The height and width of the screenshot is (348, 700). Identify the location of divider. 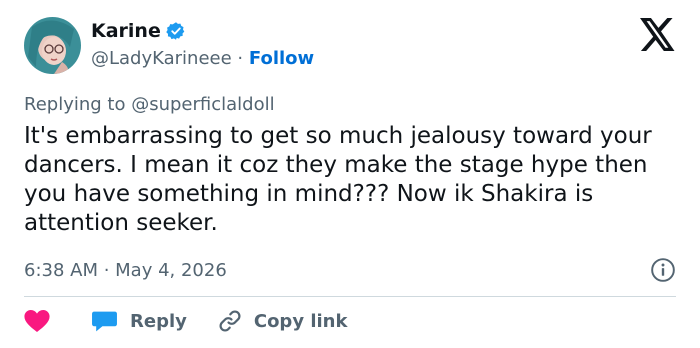
(350, 296).